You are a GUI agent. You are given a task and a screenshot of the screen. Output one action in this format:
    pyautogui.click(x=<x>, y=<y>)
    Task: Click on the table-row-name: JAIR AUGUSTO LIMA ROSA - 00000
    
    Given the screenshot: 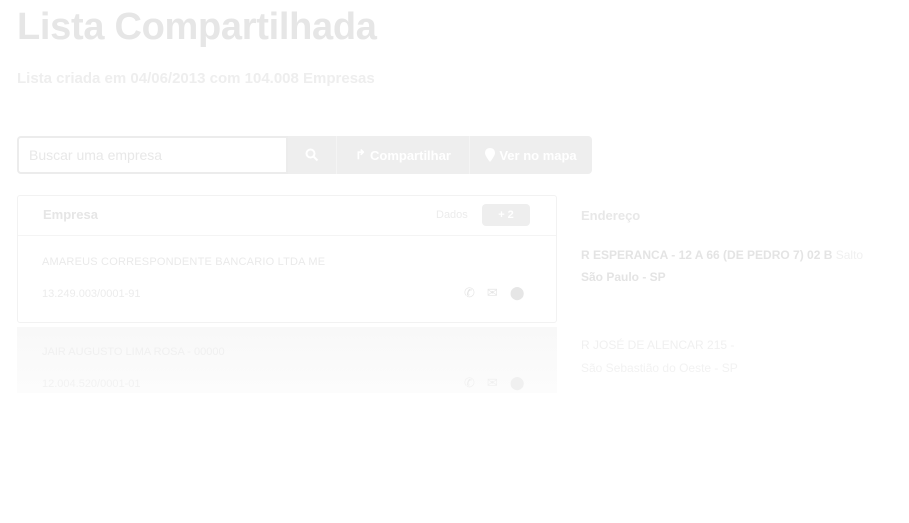 What is the action you would take?
    pyautogui.click(x=133, y=352)
    